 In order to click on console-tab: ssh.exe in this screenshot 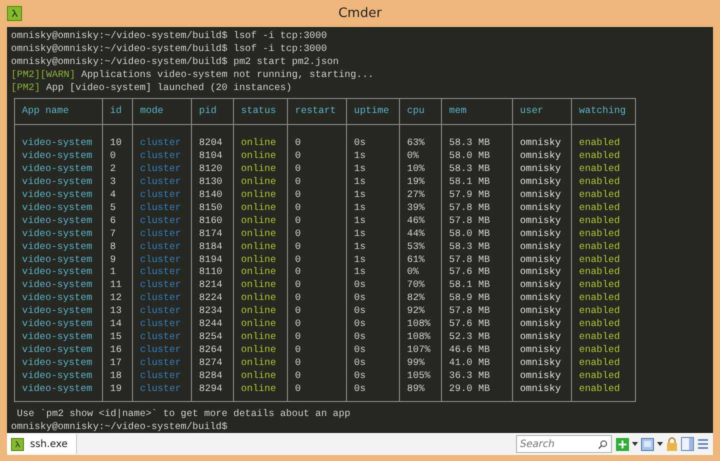, I will do `click(42, 444)`.